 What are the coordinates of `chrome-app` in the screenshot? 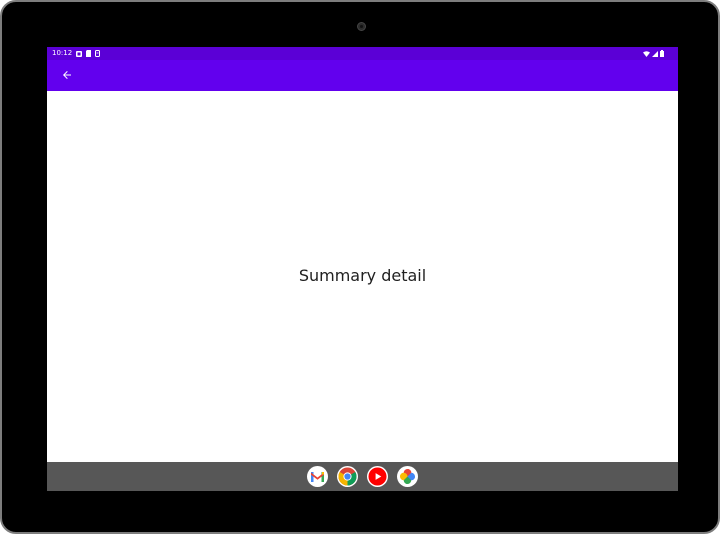 It's located at (347, 476).